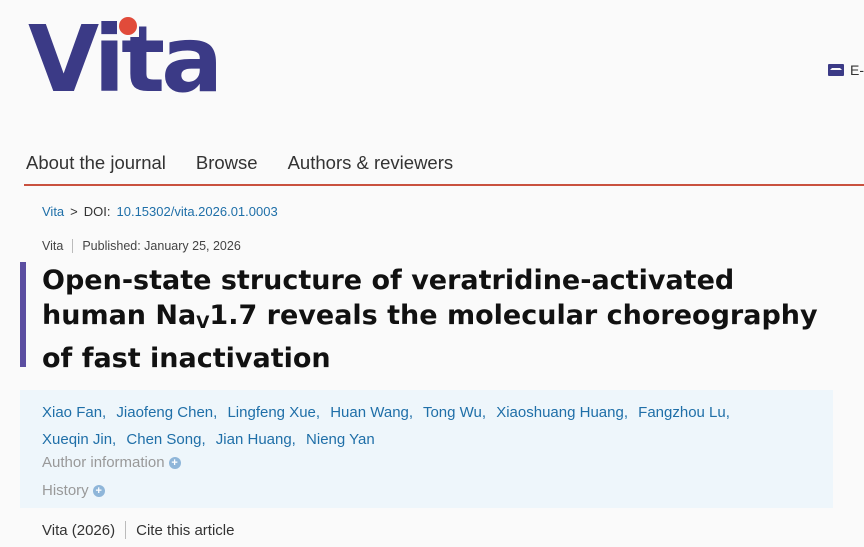 The height and width of the screenshot is (547, 864). What do you see at coordinates (74, 412) in the screenshot?
I see `author-link: Xiao Fan,` at bounding box center [74, 412].